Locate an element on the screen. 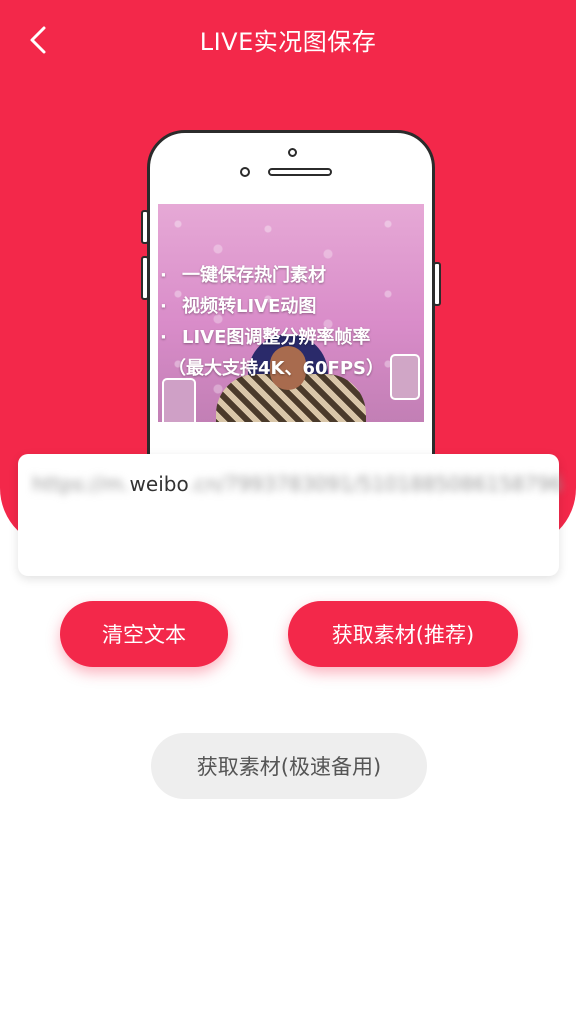  phone-camera-icon is located at coordinates (245, 172).